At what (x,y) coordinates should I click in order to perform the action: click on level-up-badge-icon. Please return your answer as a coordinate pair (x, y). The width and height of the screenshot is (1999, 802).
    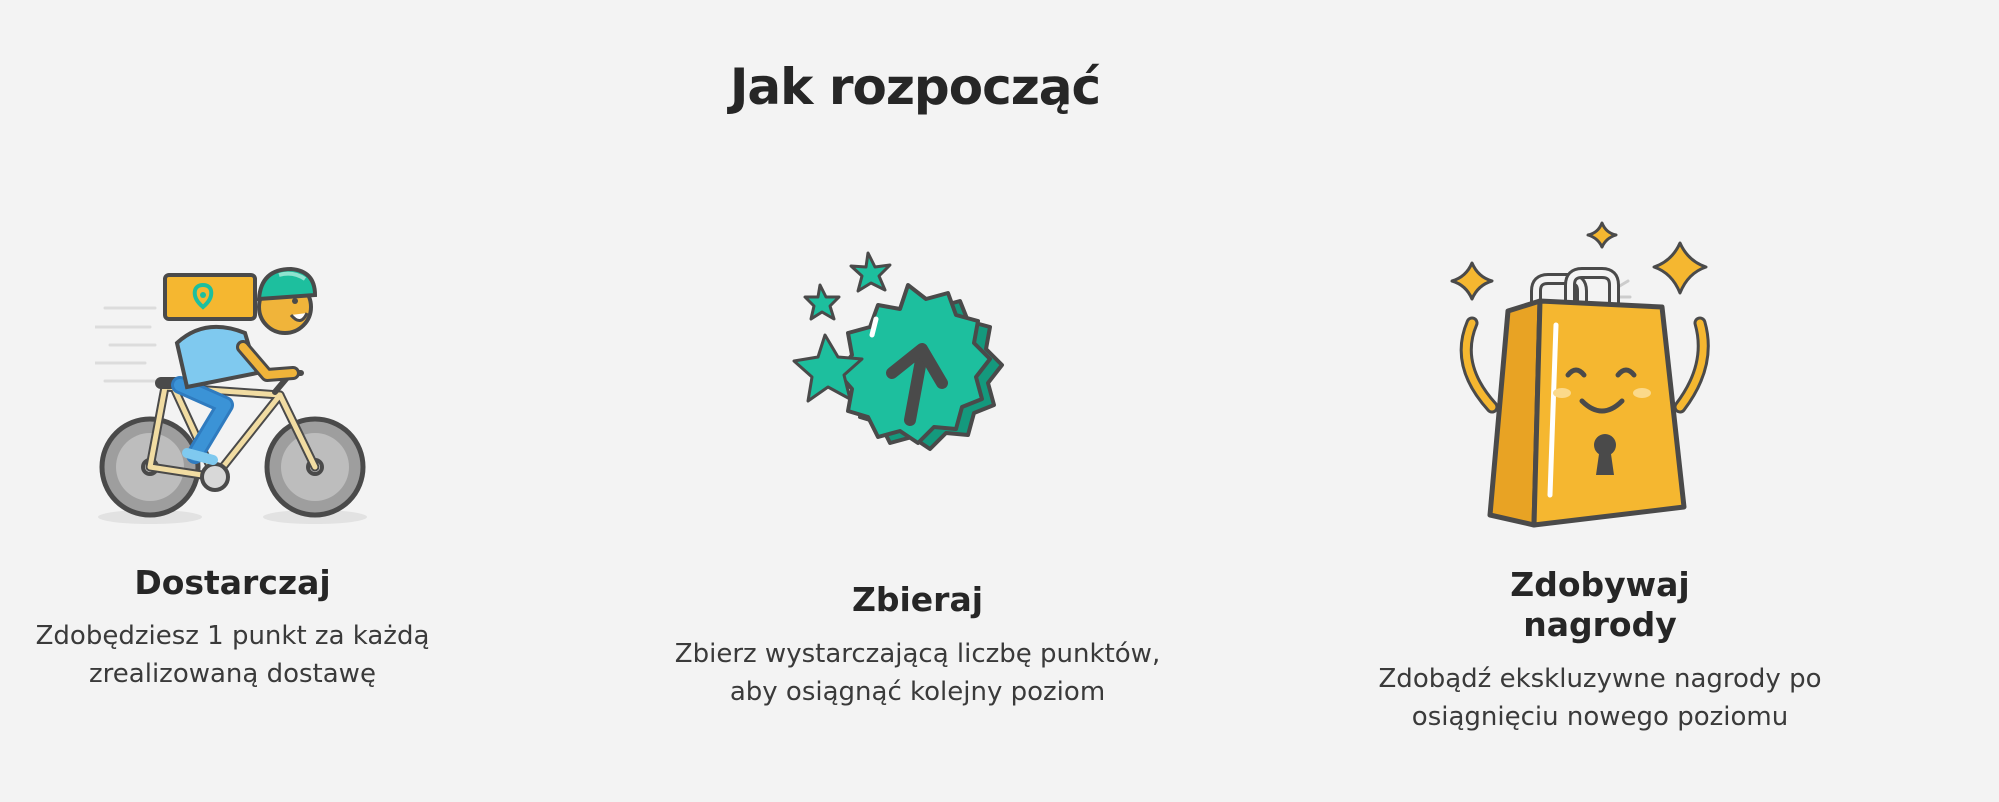
    Looking at the image, I should click on (915, 385).